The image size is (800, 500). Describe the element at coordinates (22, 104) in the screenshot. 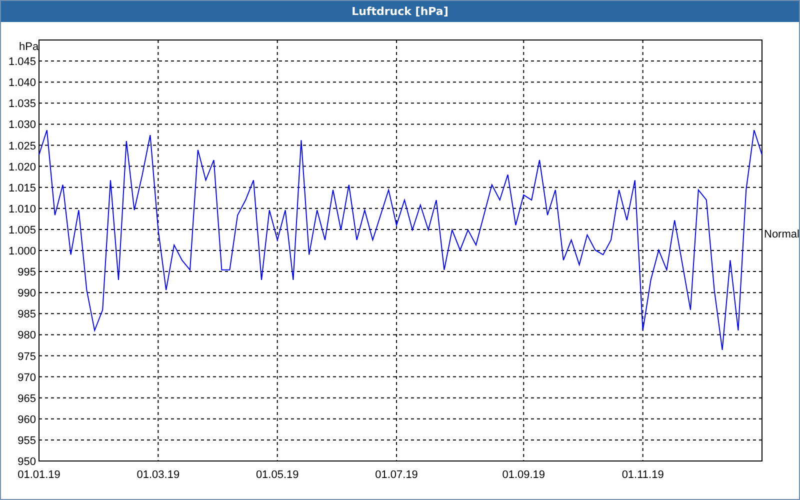

I see `y-tick-label: 1.035` at that location.